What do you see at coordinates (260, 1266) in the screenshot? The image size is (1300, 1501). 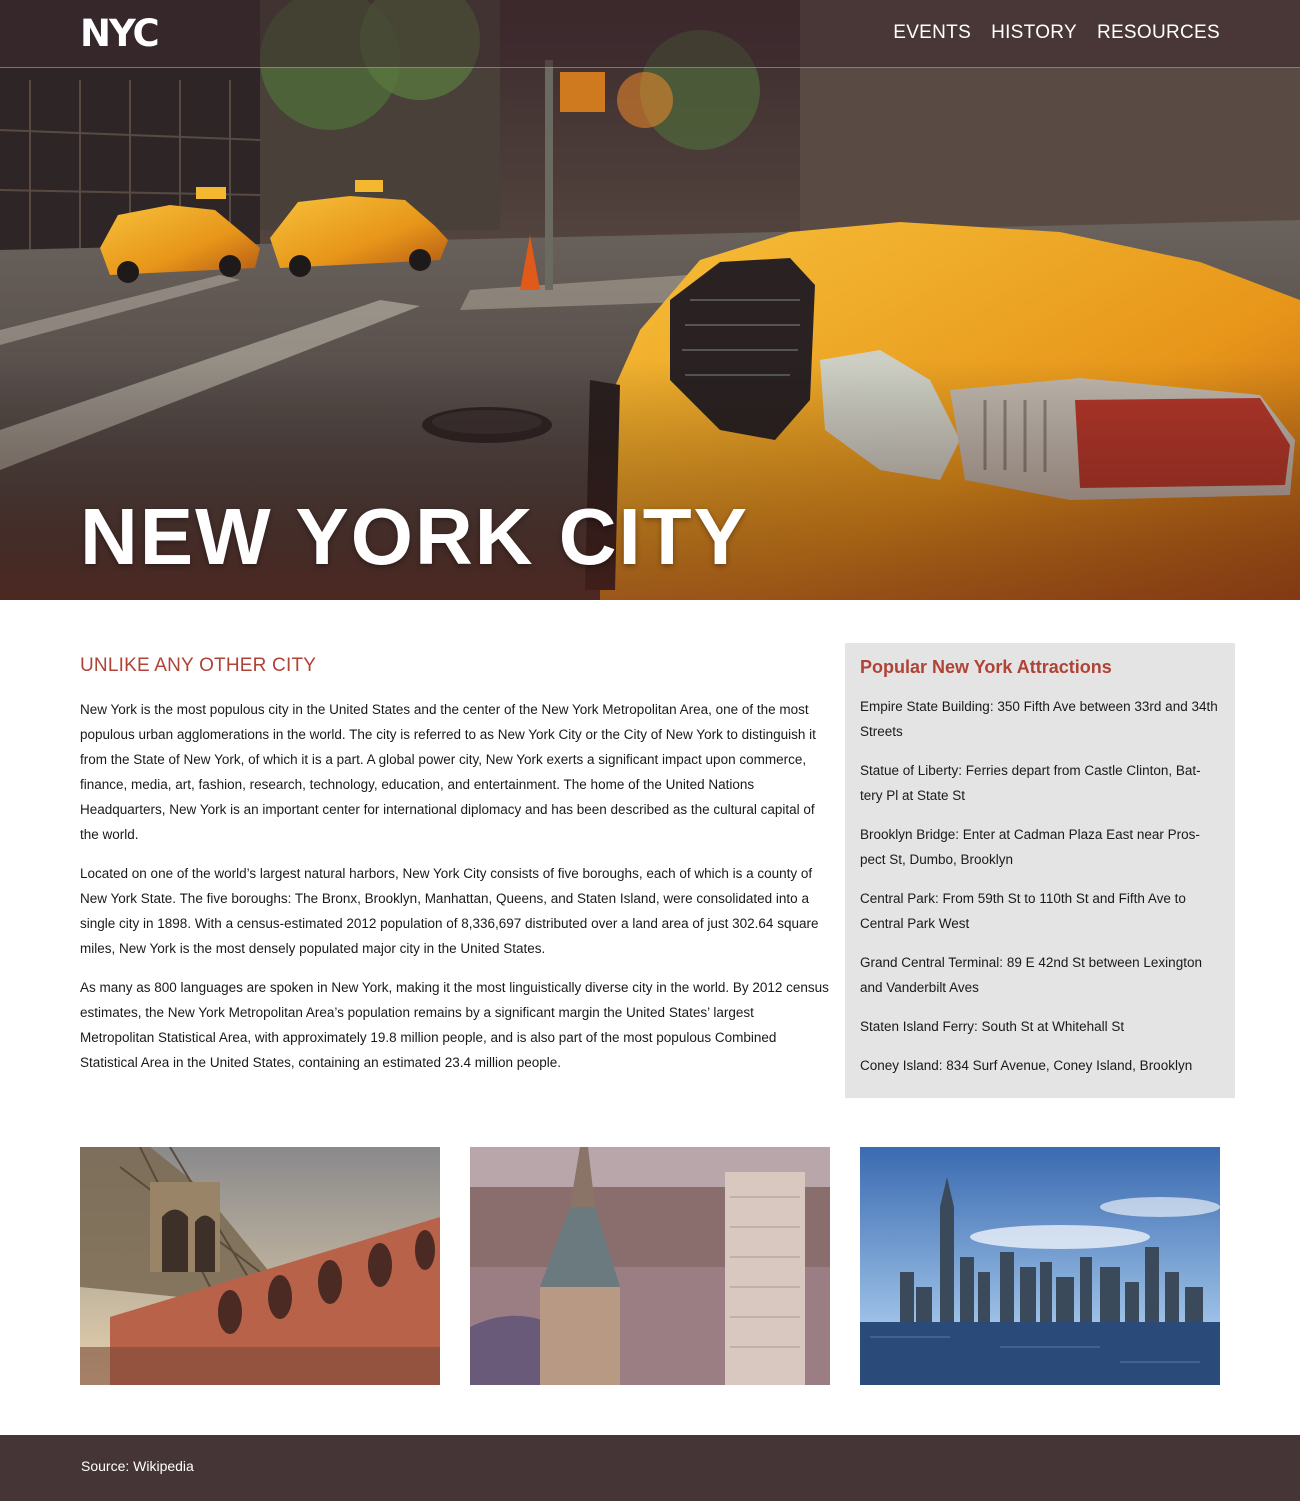 I see `brooklyn-bridge-photo` at bounding box center [260, 1266].